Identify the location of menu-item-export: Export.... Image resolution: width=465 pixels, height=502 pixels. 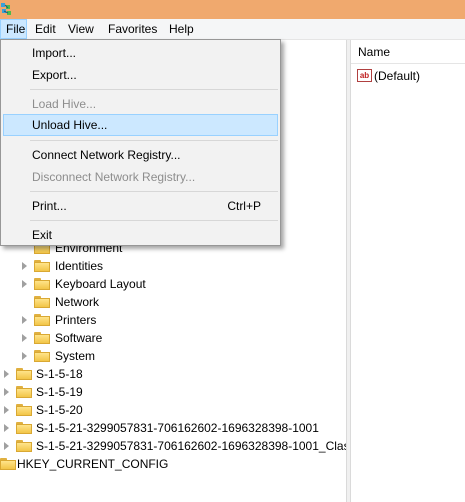
(140, 75).